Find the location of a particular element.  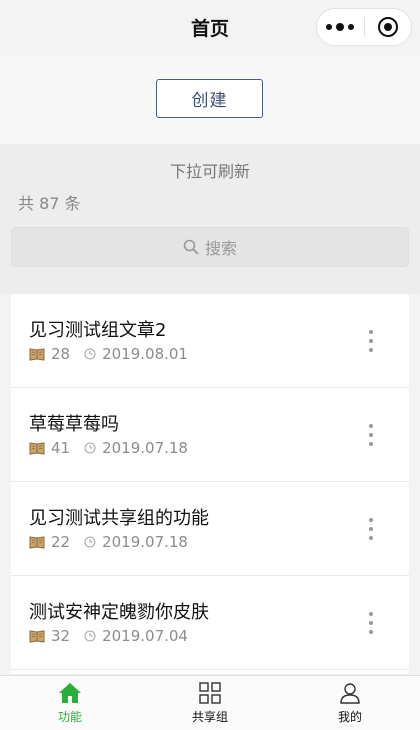

item-meta: 28 2019.08.01 is located at coordinates (108, 354).